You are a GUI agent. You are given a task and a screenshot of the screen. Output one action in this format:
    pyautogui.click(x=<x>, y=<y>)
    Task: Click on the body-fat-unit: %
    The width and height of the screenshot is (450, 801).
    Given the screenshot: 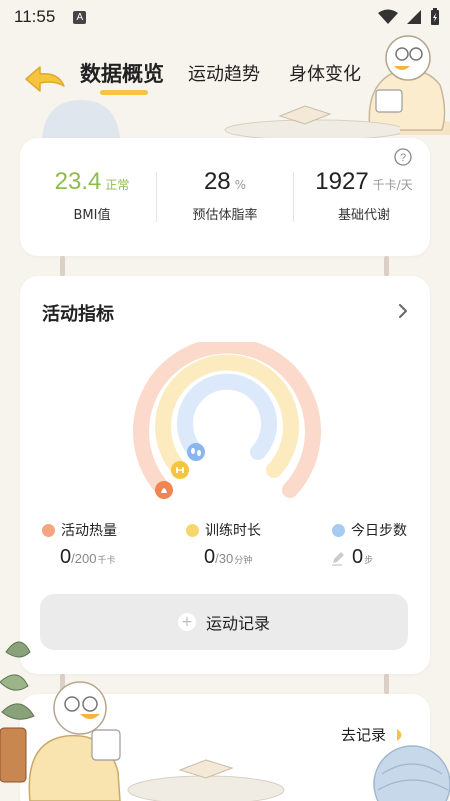 What is the action you would take?
    pyautogui.click(x=240, y=185)
    